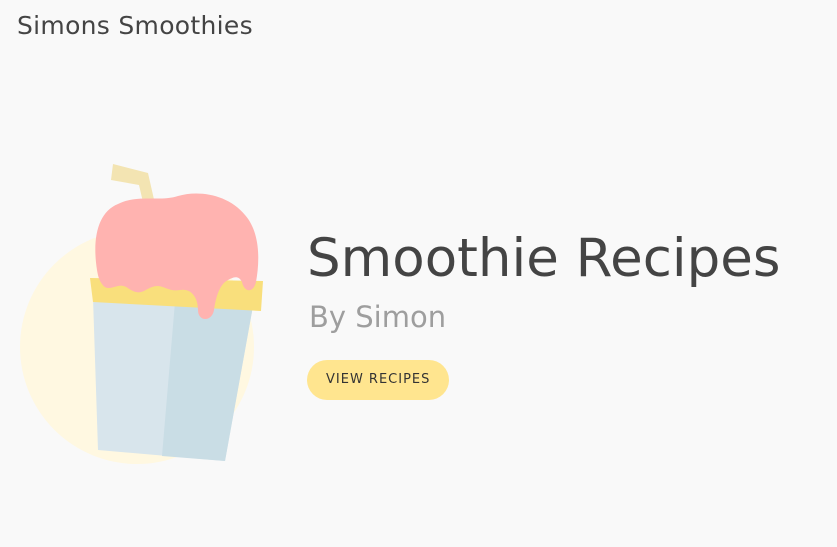 The width and height of the screenshot is (837, 547). I want to click on cup-shadow, so click(207, 381).